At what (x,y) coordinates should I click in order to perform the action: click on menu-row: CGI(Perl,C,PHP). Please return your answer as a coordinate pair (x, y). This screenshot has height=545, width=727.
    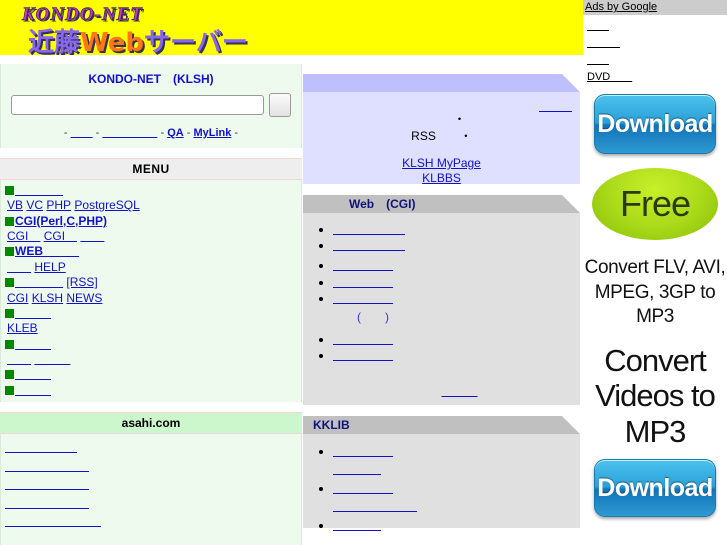
    Looking at the image, I should click on (151, 221).